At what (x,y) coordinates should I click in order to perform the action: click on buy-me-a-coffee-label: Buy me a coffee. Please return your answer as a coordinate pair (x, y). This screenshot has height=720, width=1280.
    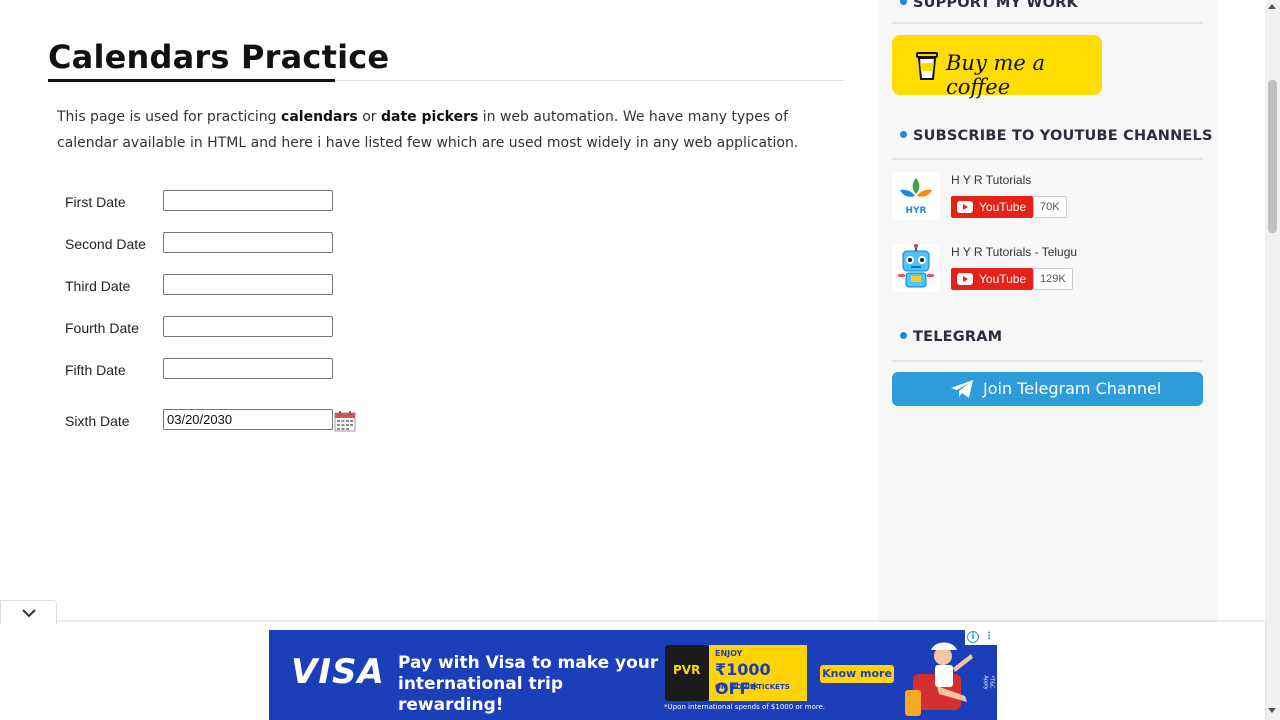
    Looking at the image, I should click on (996, 75).